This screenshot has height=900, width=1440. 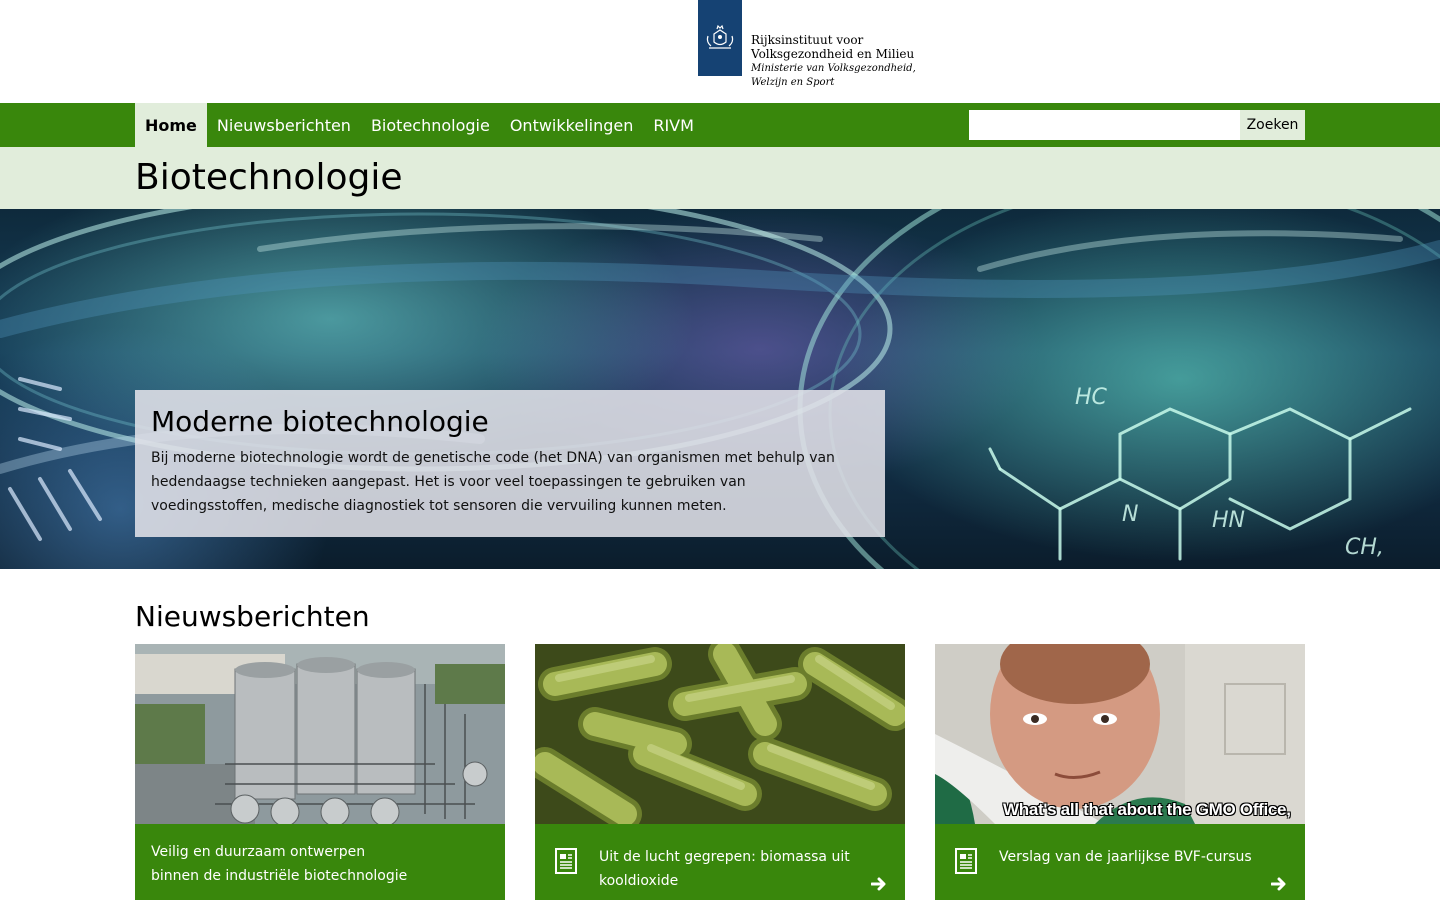 I want to click on coat-of-arms-icon, so click(x=720, y=38).